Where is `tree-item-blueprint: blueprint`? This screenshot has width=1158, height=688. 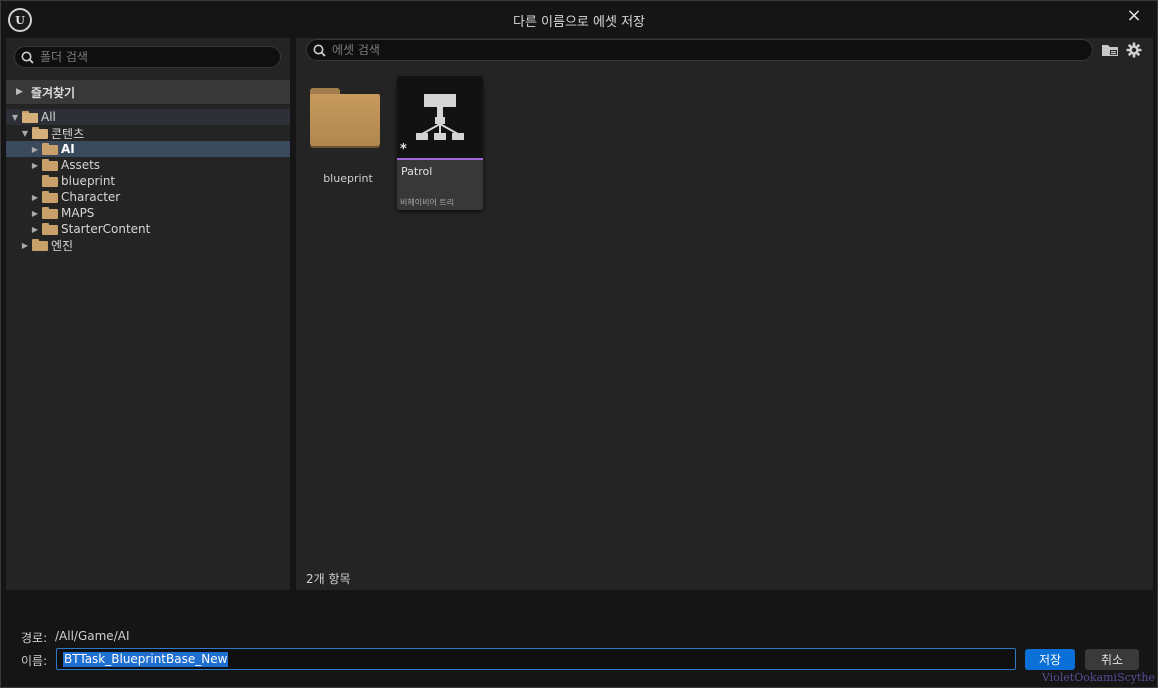
tree-item-blueprint: blueprint is located at coordinates (148, 181).